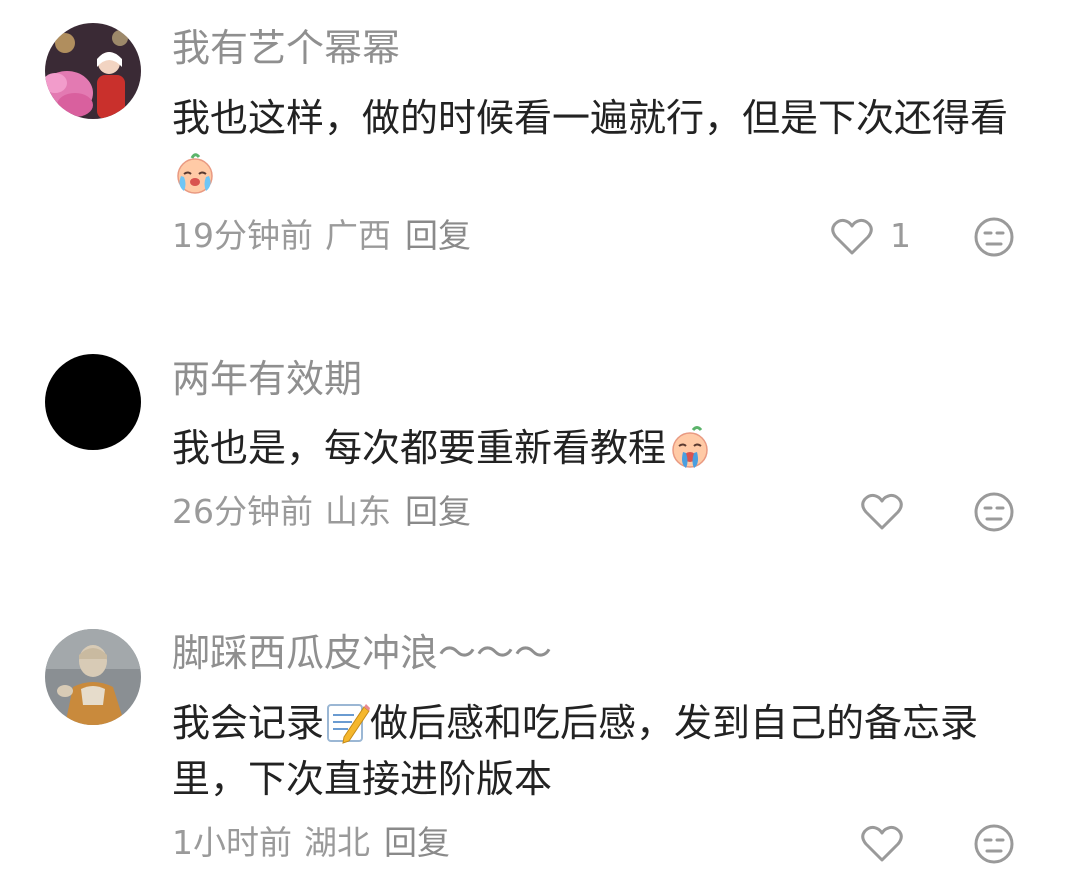 Image resolution: width=1080 pixels, height=869 pixels. Describe the element at coordinates (242, 235) in the screenshot. I see `timestamp: 19分钟前` at that location.